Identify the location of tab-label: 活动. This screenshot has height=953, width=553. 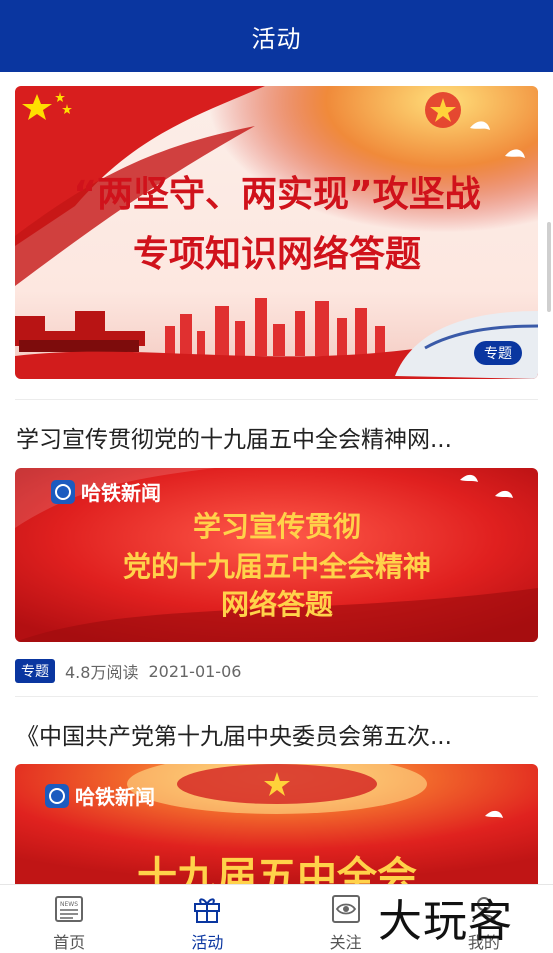
(207, 942).